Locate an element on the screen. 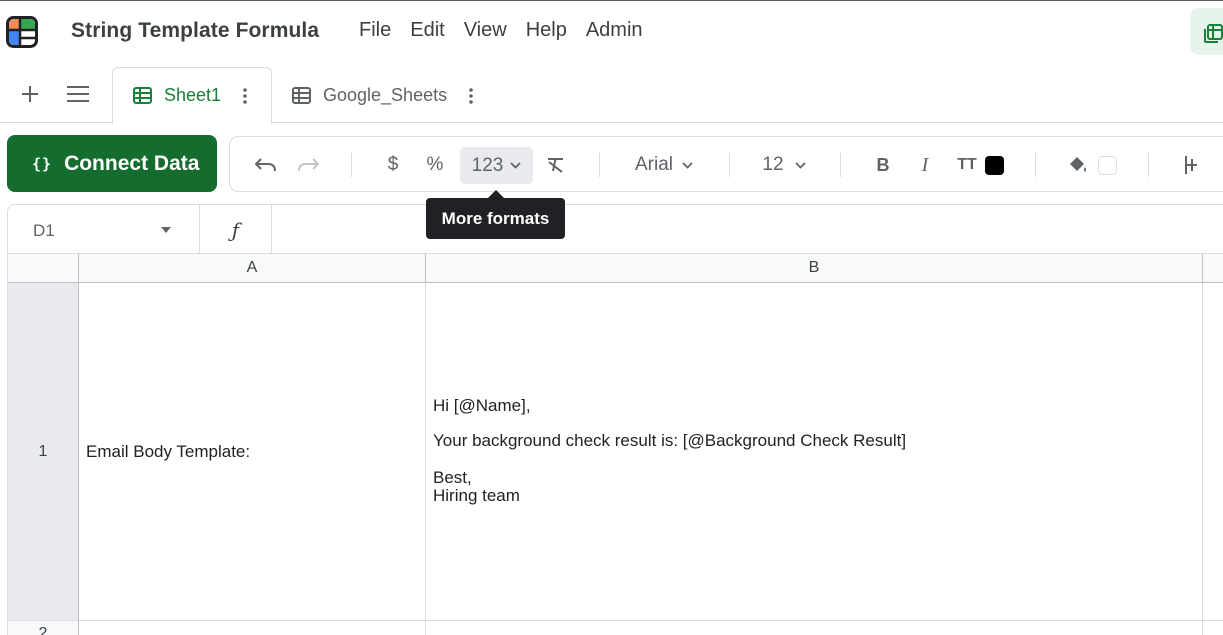  font-family-value: Arial is located at coordinates (653, 164).